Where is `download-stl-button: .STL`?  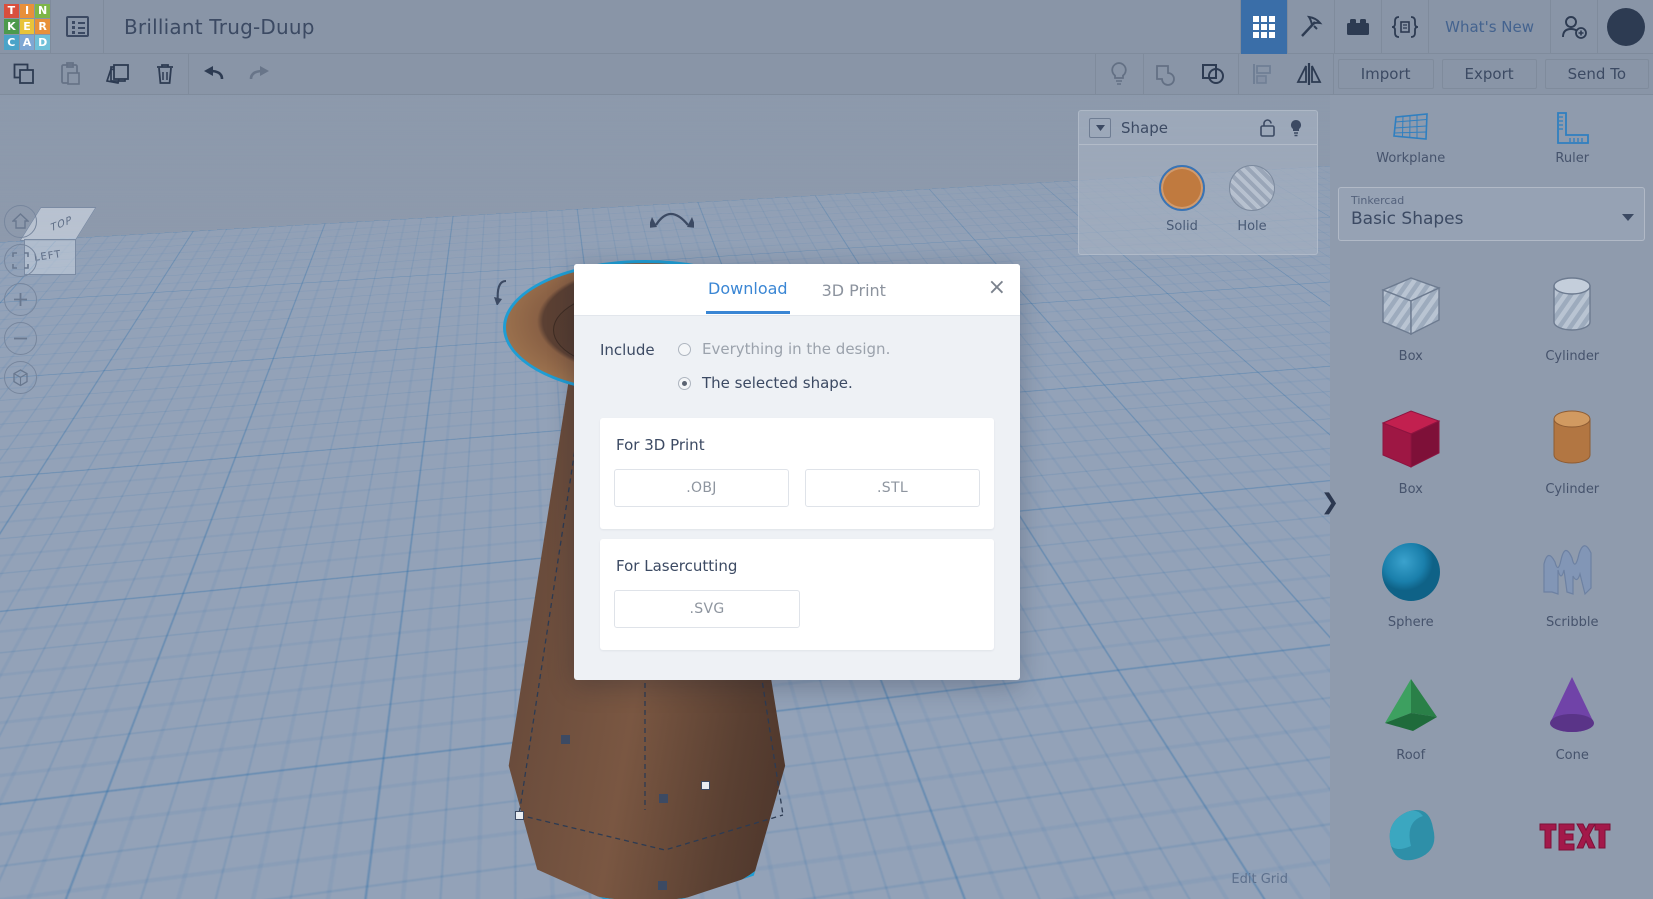 download-stl-button: .STL is located at coordinates (892, 488).